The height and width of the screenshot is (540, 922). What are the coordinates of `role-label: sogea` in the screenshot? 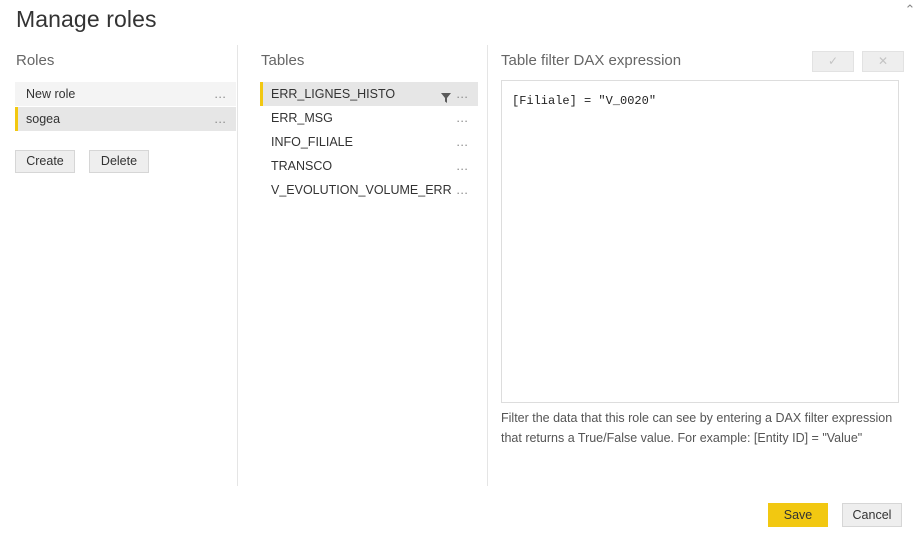 It's located at (43, 119).